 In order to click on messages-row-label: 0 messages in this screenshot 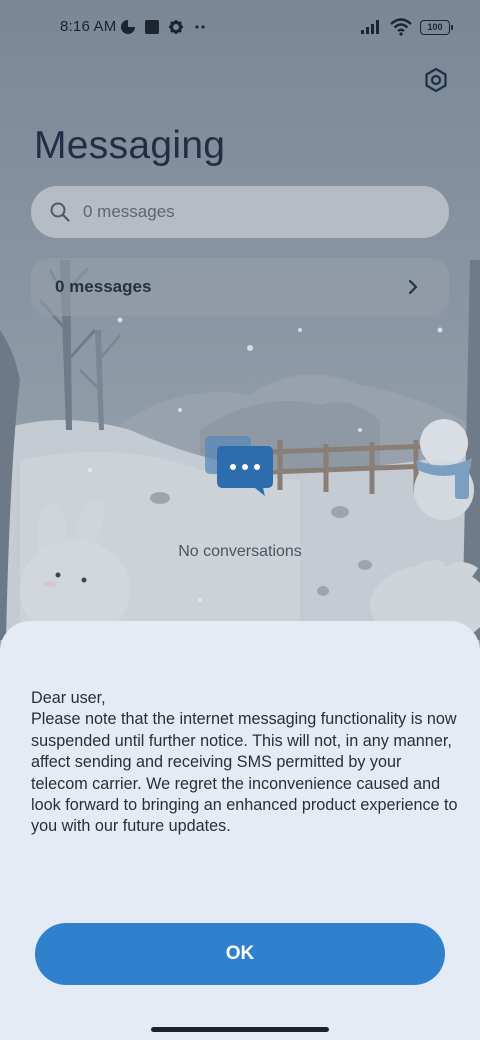, I will do `click(103, 286)`.